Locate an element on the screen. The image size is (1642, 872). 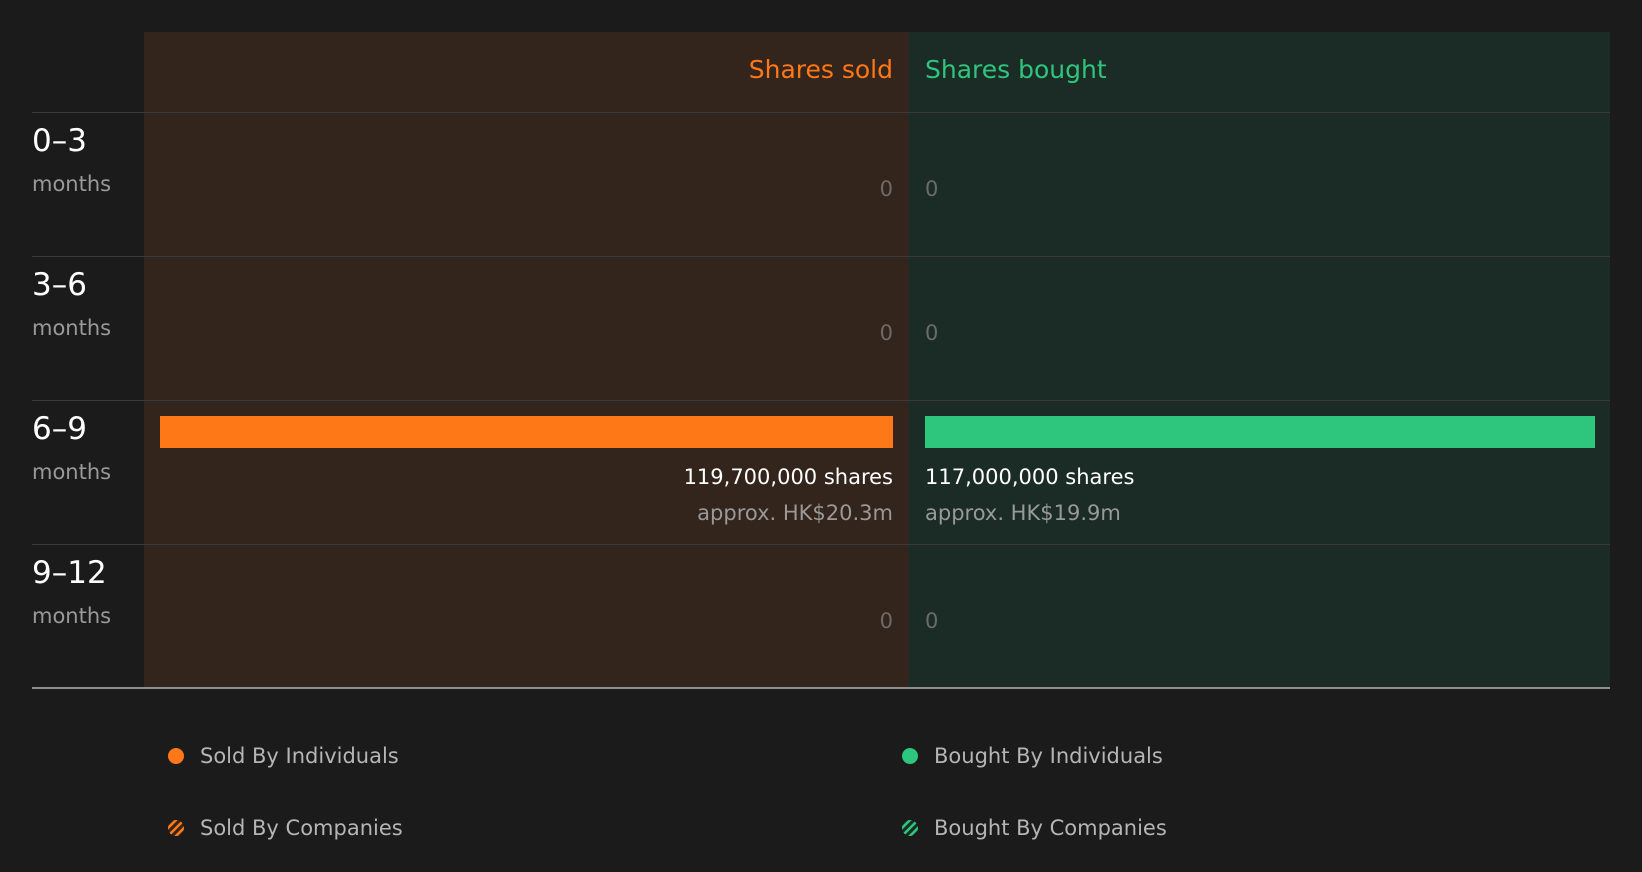
legend-label: Bought By Individuals is located at coordinates (1048, 756).